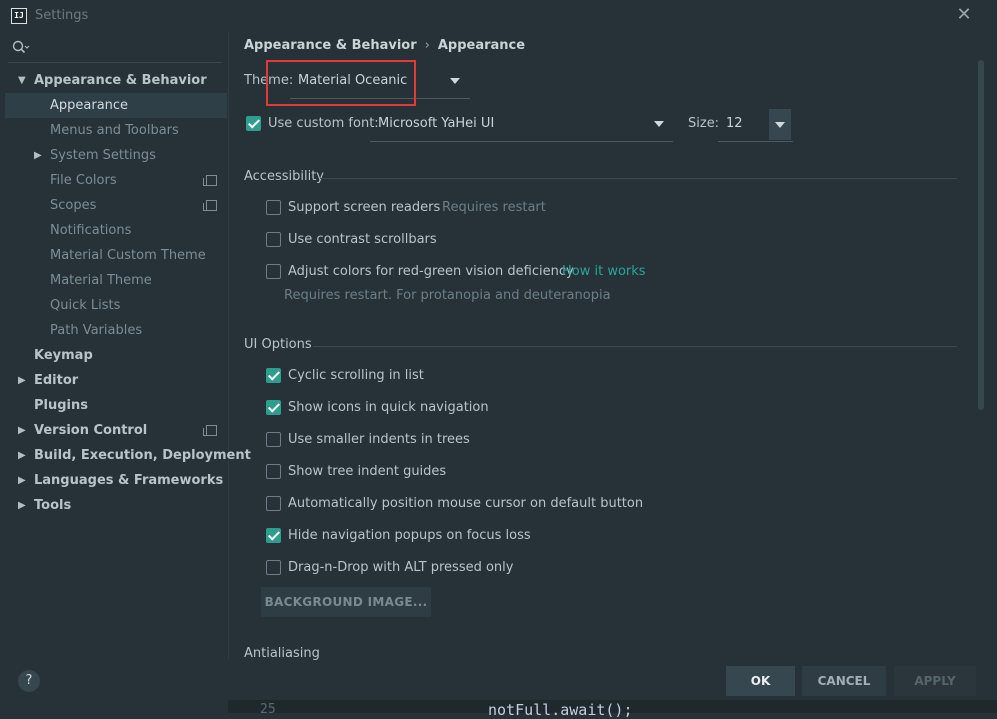 The image size is (997, 719). I want to click on font-size-dropdown: 12, so click(755, 125).